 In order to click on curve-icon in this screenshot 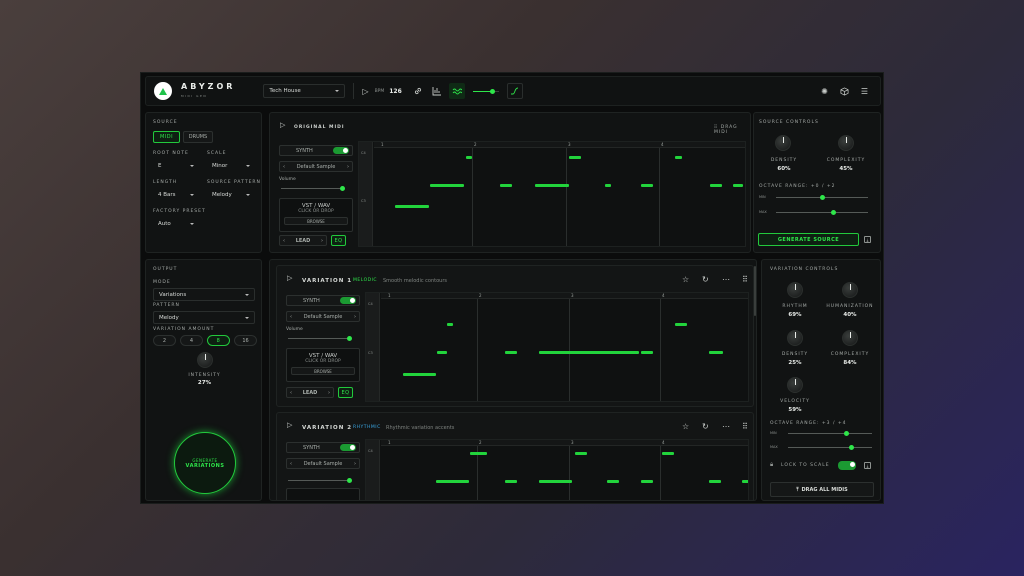, I will do `click(514, 91)`.